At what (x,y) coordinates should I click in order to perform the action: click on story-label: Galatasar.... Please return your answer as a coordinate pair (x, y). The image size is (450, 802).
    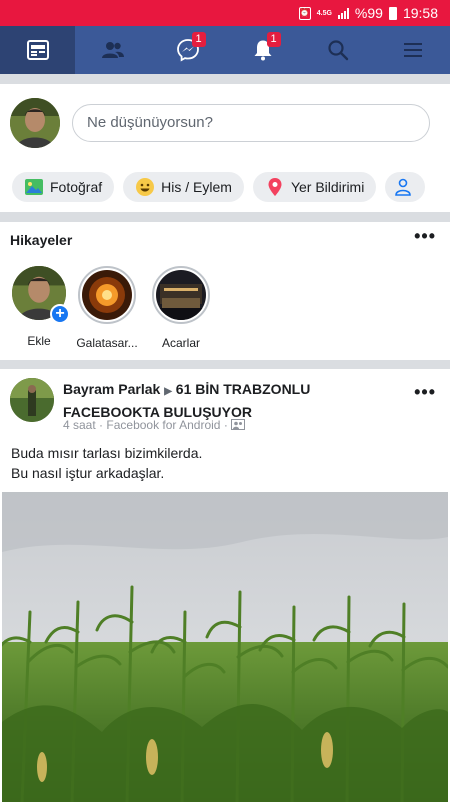
    Looking at the image, I should click on (107, 343).